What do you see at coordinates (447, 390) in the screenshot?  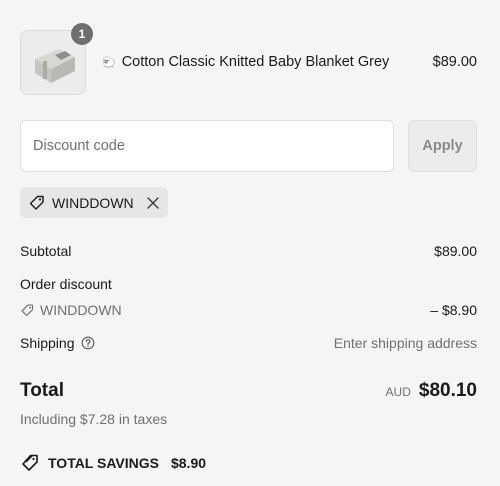 I see `total-value: $80.10` at bounding box center [447, 390].